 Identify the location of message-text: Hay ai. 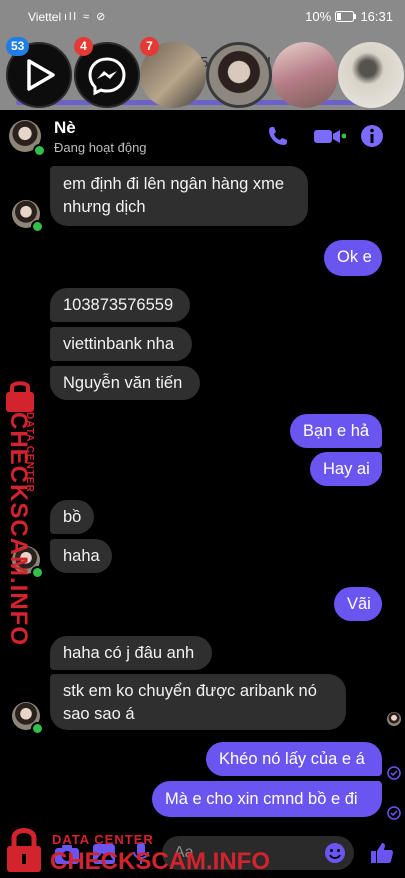
(346, 469).